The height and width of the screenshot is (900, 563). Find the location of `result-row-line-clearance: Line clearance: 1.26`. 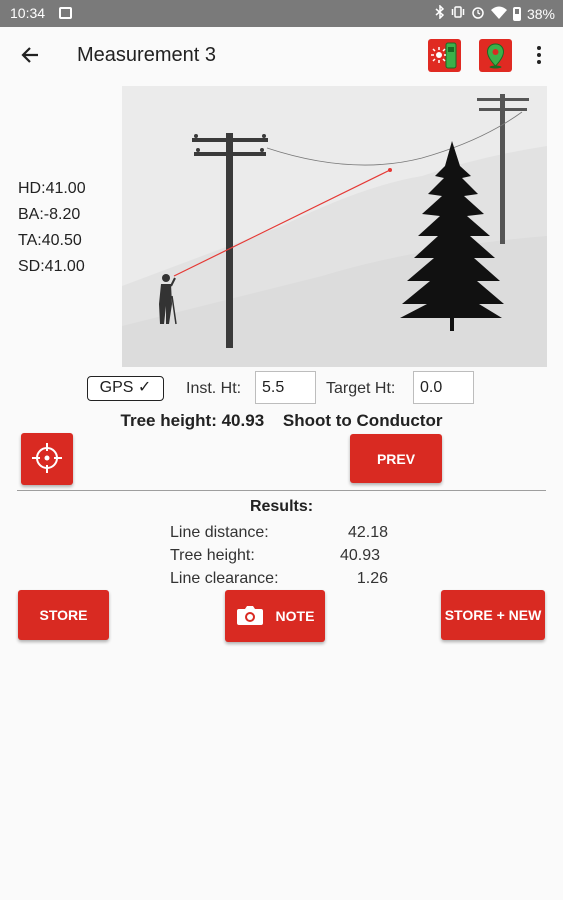

result-row-line-clearance: Line clearance: 1.26 is located at coordinates (279, 578).